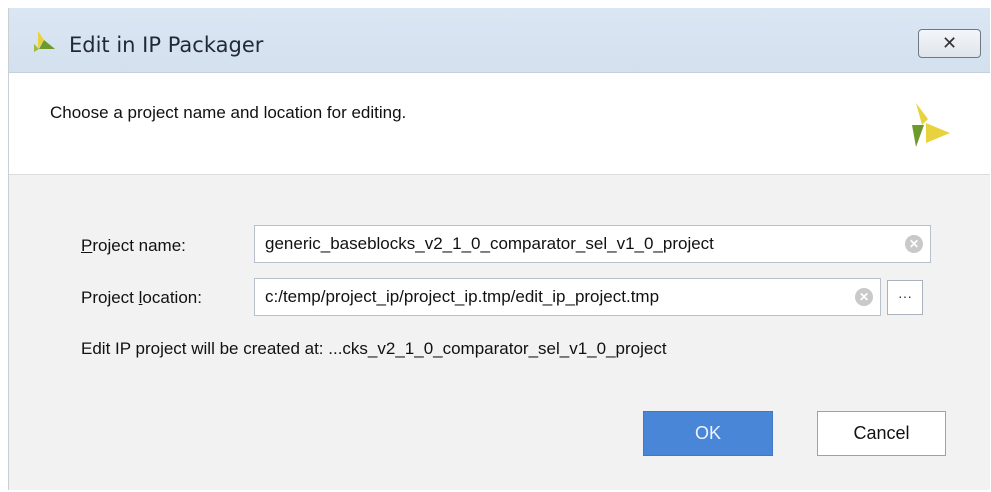  I want to click on project-location-label: Project location:, so click(141, 297).